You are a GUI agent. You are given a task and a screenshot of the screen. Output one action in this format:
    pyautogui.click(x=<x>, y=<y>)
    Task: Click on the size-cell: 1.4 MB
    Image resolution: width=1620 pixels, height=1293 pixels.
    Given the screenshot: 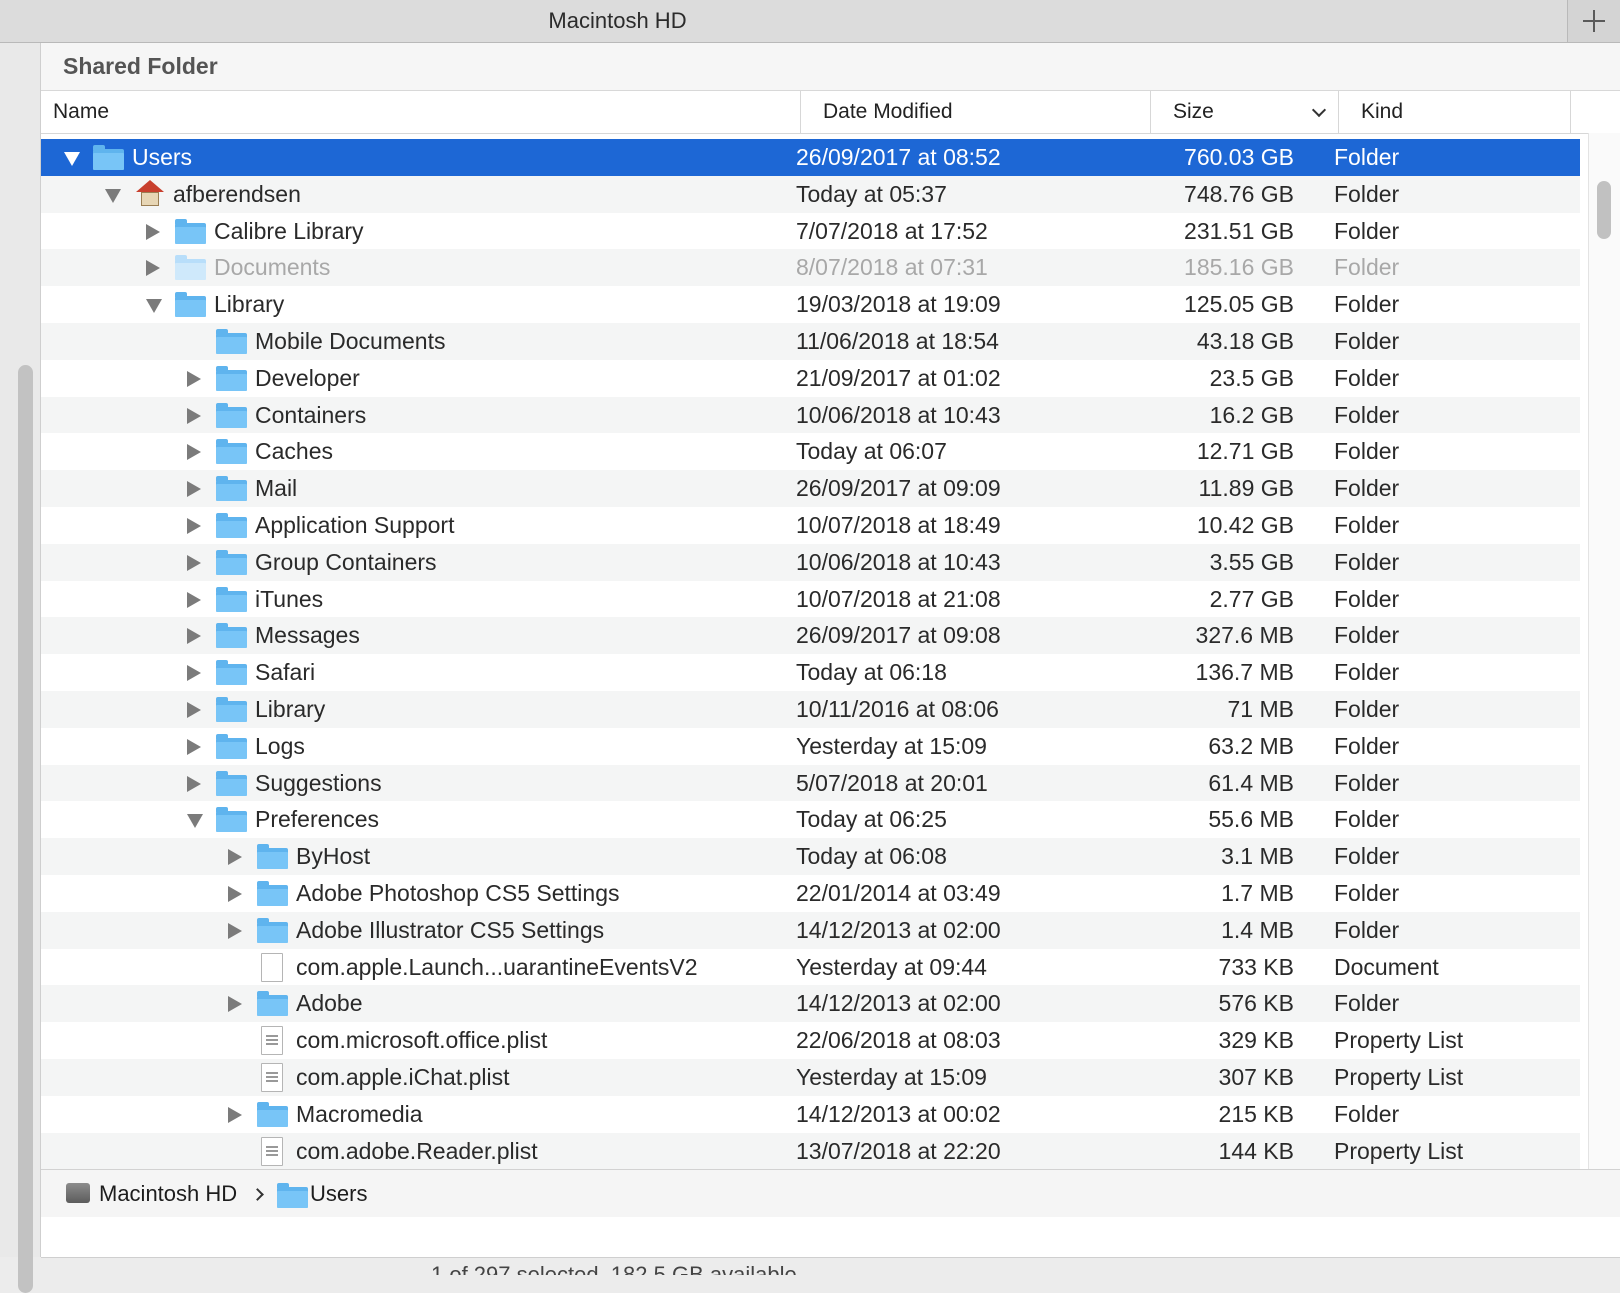 What is the action you would take?
    pyautogui.click(x=1257, y=929)
    